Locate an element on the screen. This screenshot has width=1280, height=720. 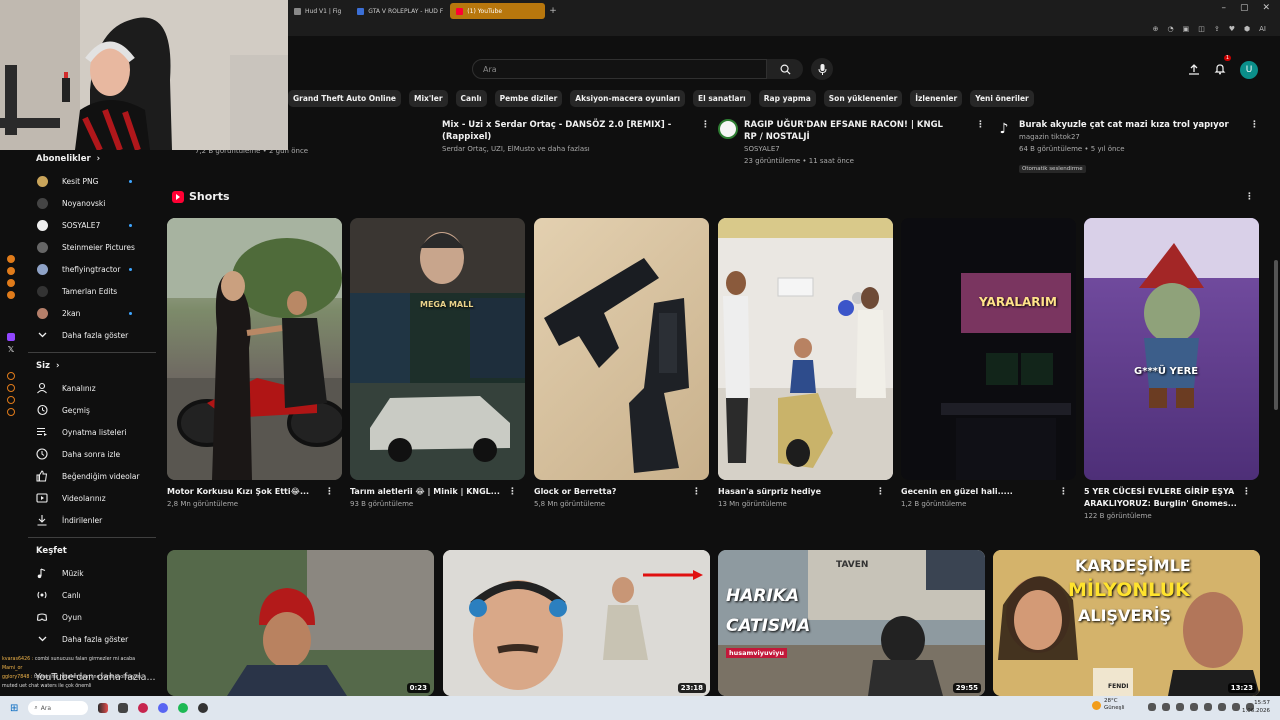
filter-chip: Rap yapma is located at coordinates (787, 98).